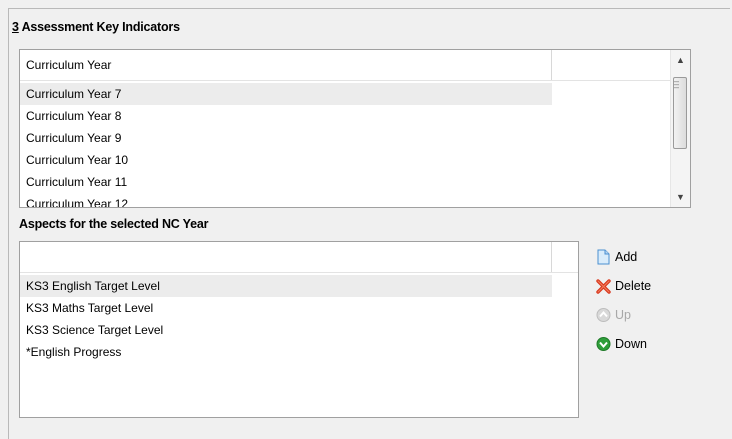  What do you see at coordinates (286, 94) in the screenshot?
I see `curriculum-year-row: Curriculum Year 7` at bounding box center [286, 94].